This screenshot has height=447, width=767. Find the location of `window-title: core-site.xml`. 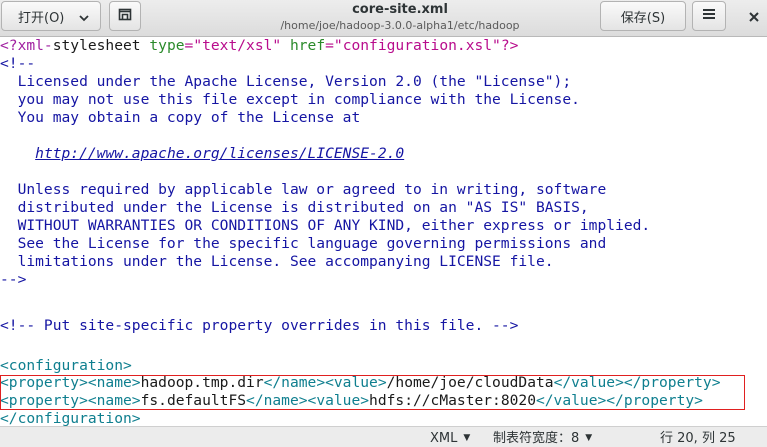

window-title: core-site.xml is located at coordinates (400, 9).